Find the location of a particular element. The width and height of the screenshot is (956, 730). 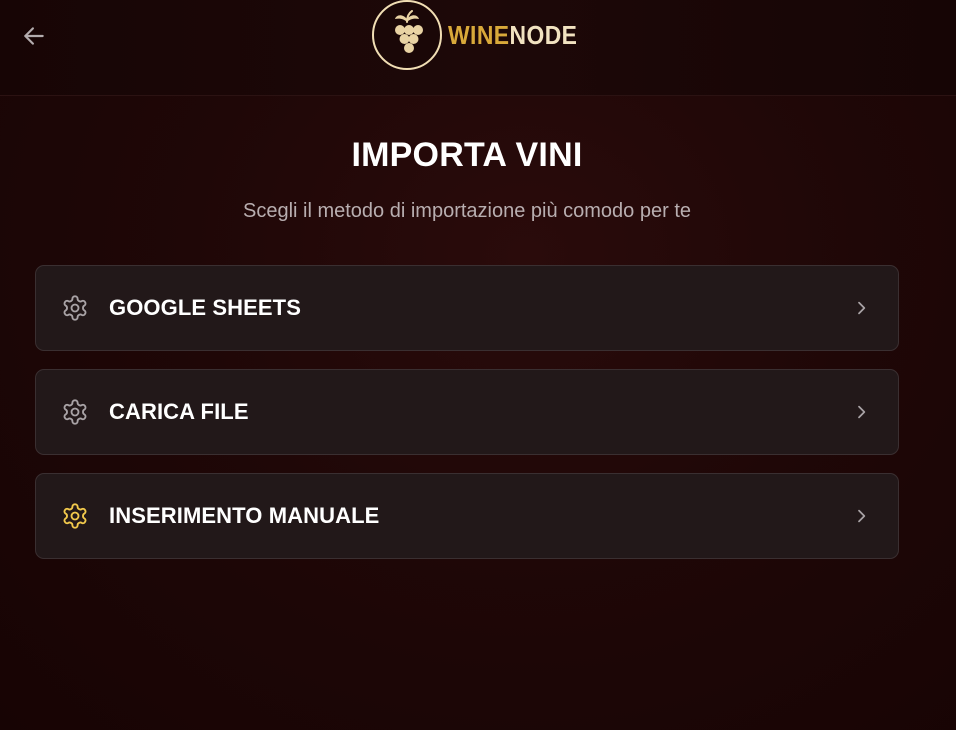

brand-name-node: NODE is located at coordinates (543, 34).